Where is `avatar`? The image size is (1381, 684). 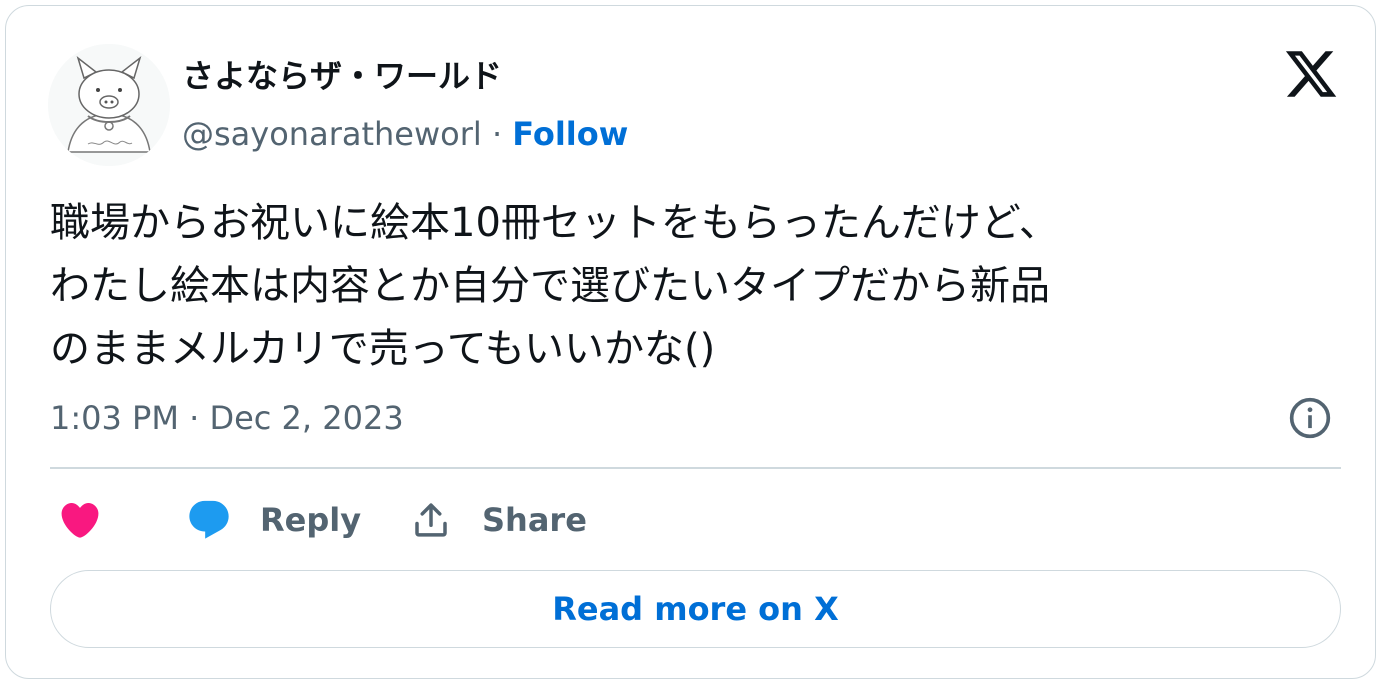
avatar is located at coordinates (109, 105).